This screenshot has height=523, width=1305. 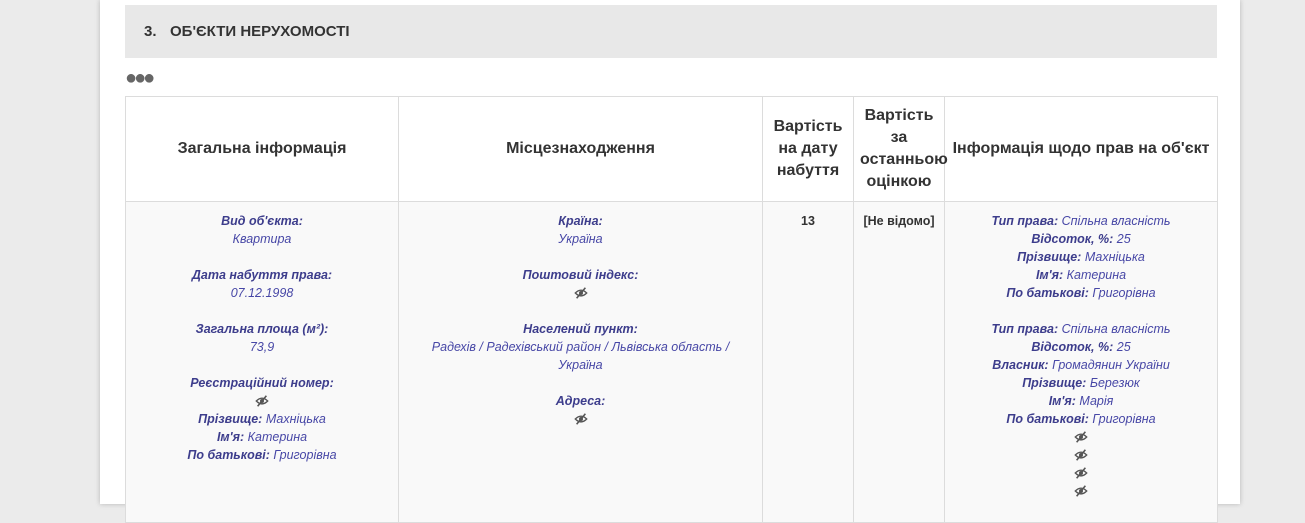 What do you see at coordinates (580, 239) in the screenshot?
I see `country-value: Україна` at bounding box center [580, 239].